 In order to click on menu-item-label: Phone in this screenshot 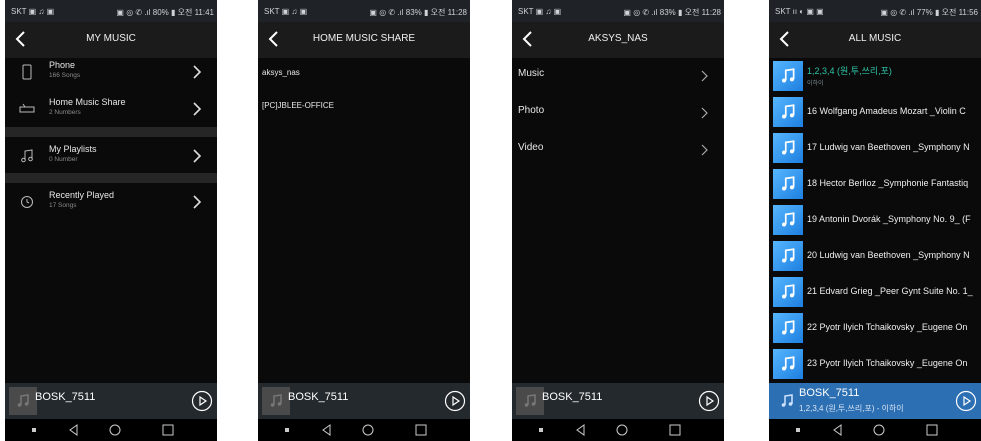, I will do `click(62, 65)`.